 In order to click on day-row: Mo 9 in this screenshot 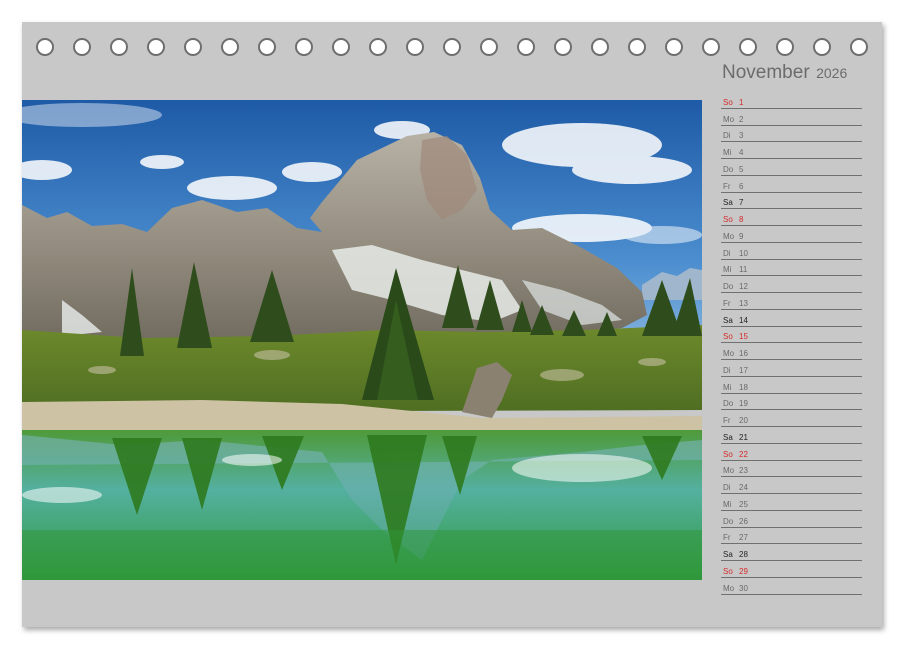, I will do `click(791, 234)`.